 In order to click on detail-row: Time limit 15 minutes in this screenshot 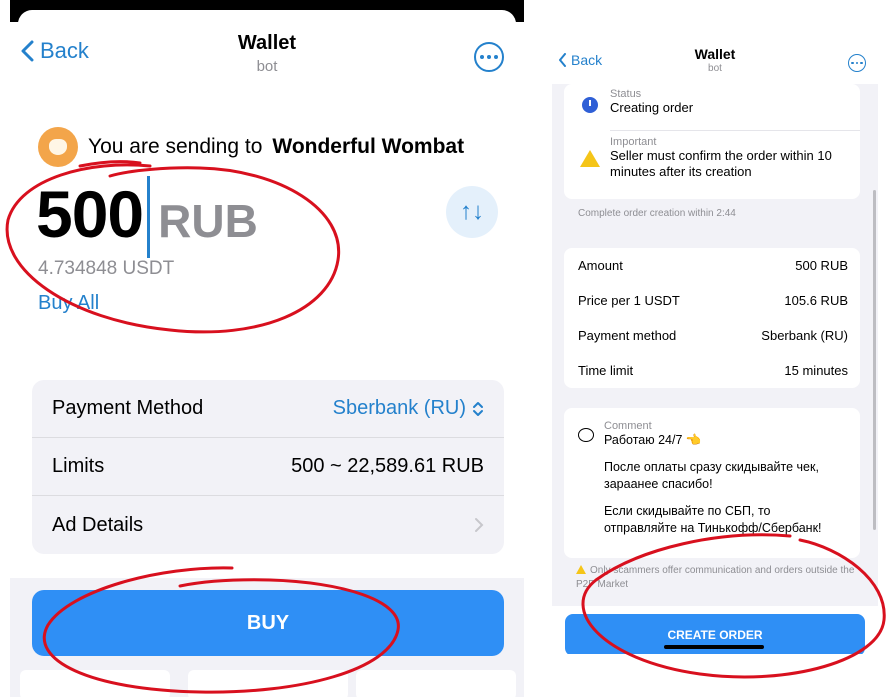, I will do `click(712, 370)`.